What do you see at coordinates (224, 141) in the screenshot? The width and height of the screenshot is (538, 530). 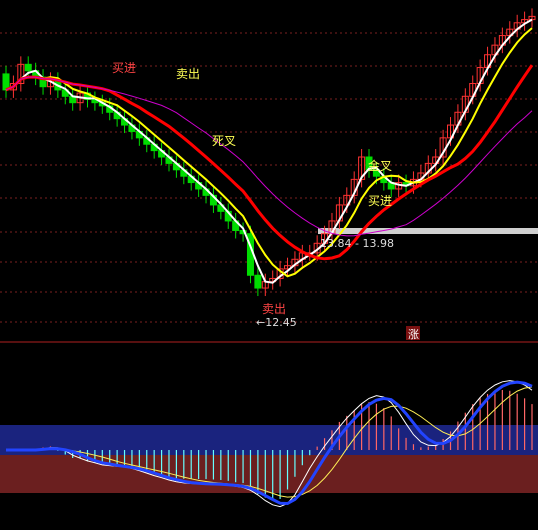 I see `annotation-label-3: 死叉` at bounding box center [224, 141].